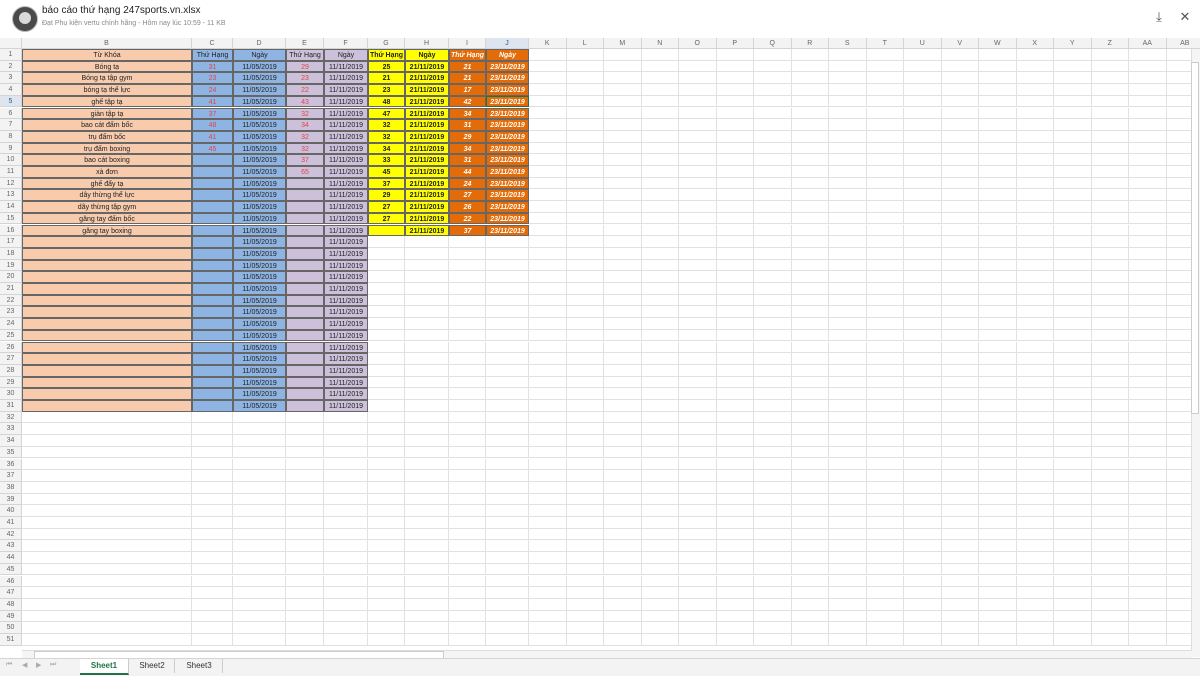  What do you see at coordinates (212, 453) in the screenshot?
I see `cell-c35` at bounding box center [212, 453].